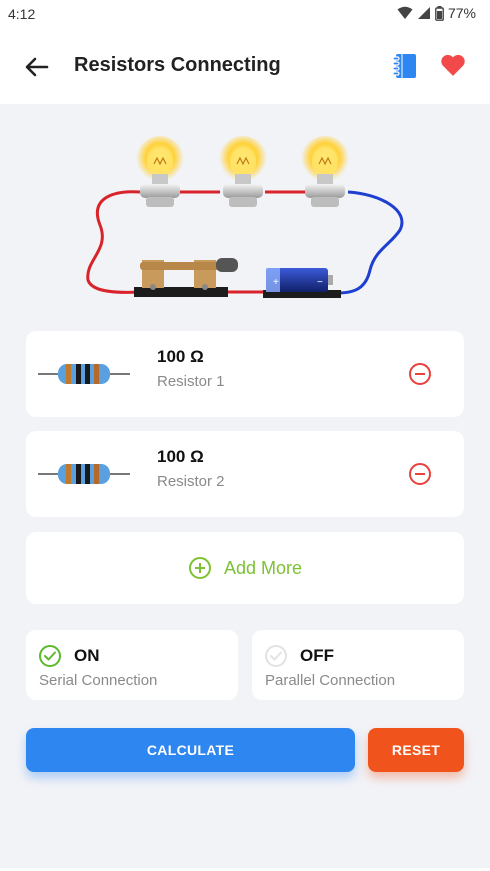 This screenshot has height=871, width=490. Describe the element at coordinates (132, 665) in the screenshot. I see `serial-connection-toggle: ON Serial Connection` at that location.